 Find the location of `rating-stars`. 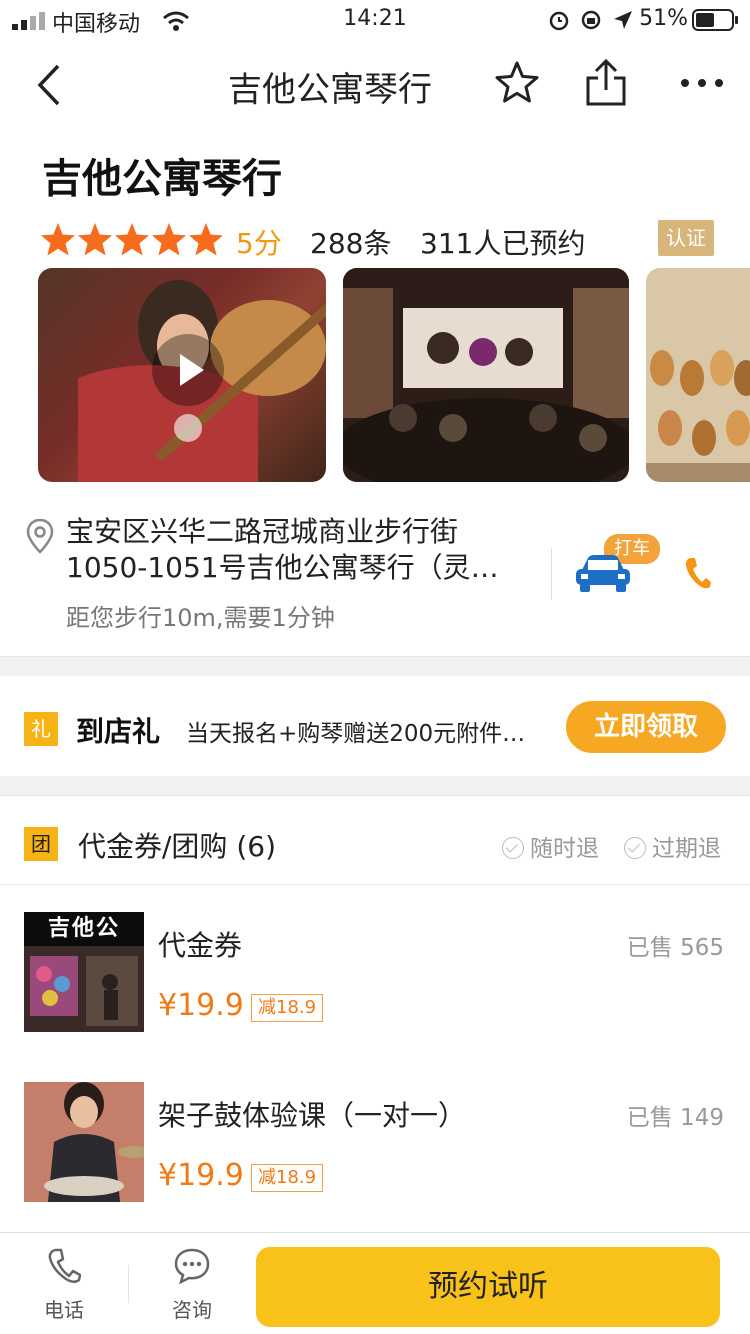

rating-stars is located at coordinates (131, 239).